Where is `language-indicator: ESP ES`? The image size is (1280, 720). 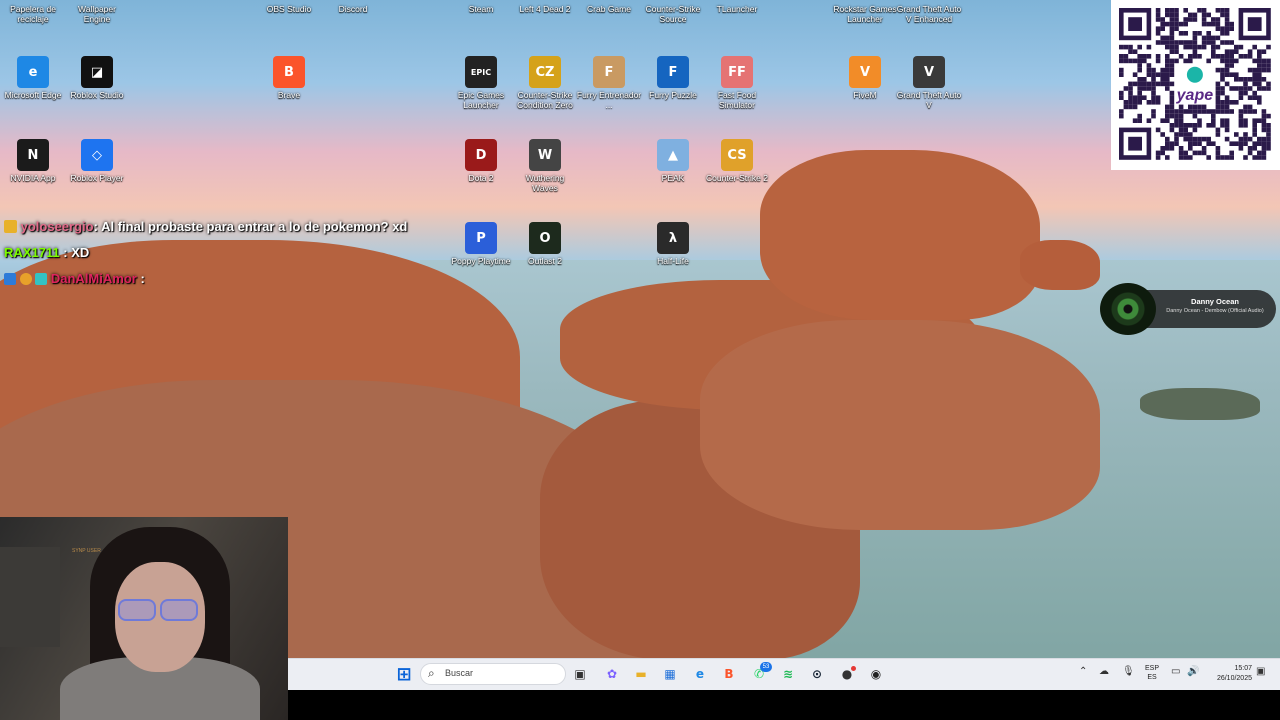
language-indicator: ESP ES is located at coordinates (1152, 673).